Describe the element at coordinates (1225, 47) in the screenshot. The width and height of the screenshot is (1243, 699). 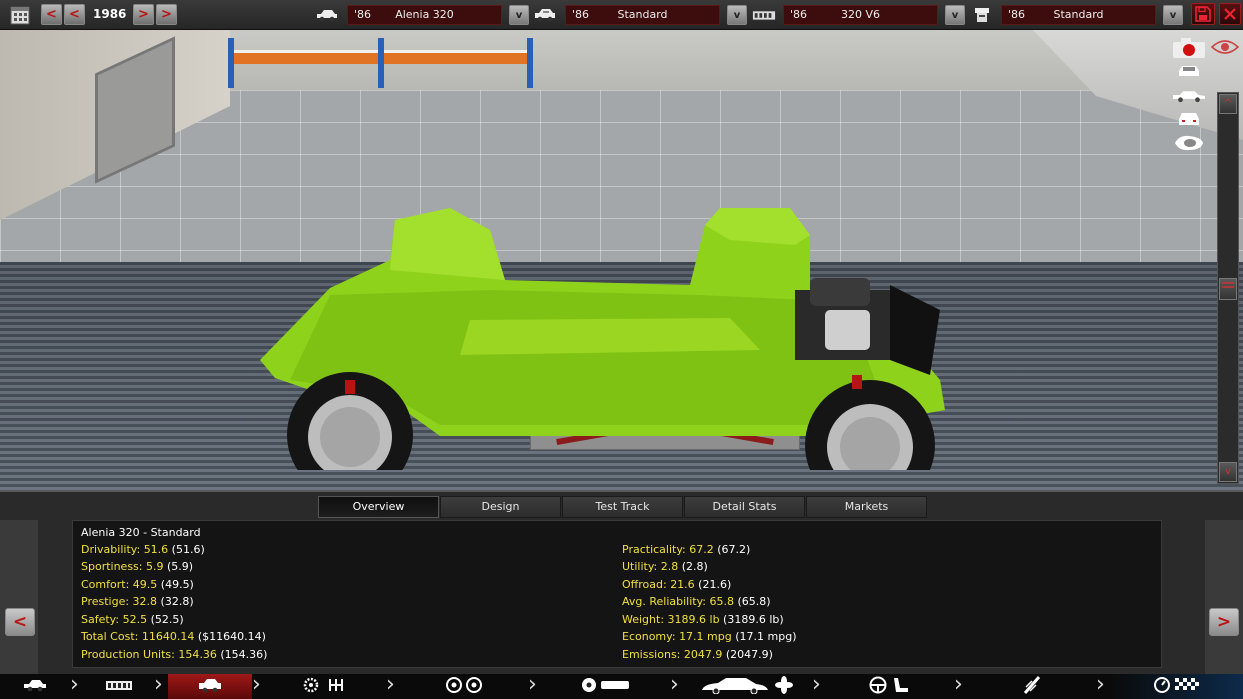
I see `eye-icon` at that location.